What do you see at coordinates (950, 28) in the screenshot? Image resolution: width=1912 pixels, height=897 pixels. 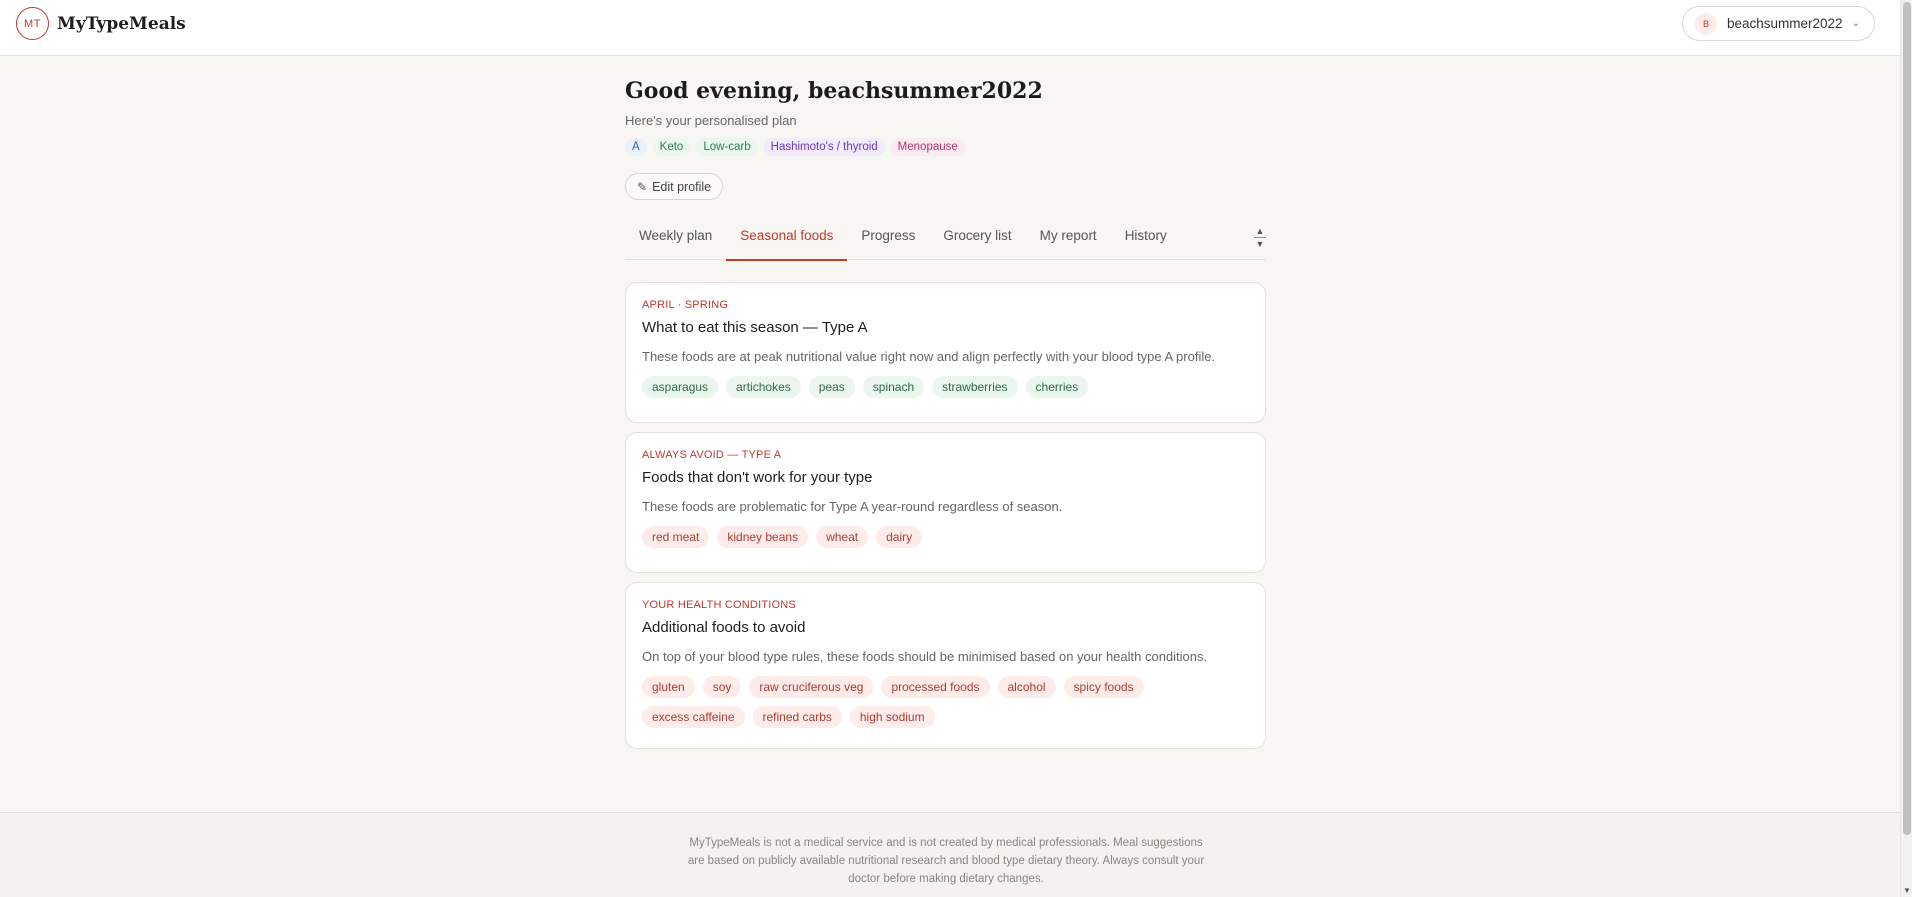 I see `top-bar: MT MyTypeMeals B beachsummer2022 ⌄` at bounding box center [950, 28].